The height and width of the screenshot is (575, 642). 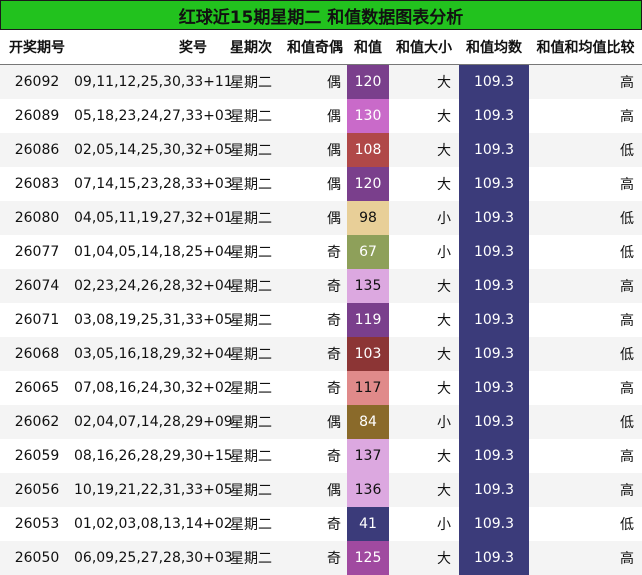 I want to click on cell-issue: 26050, so click(x=37, y=558).